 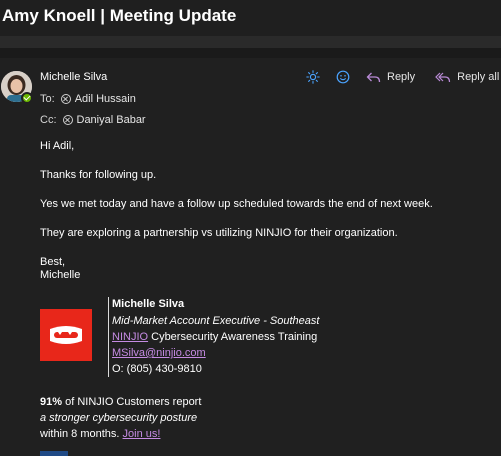 I want to click on email-link: MSilva@ninjio.com, so click(x=159, y=353).